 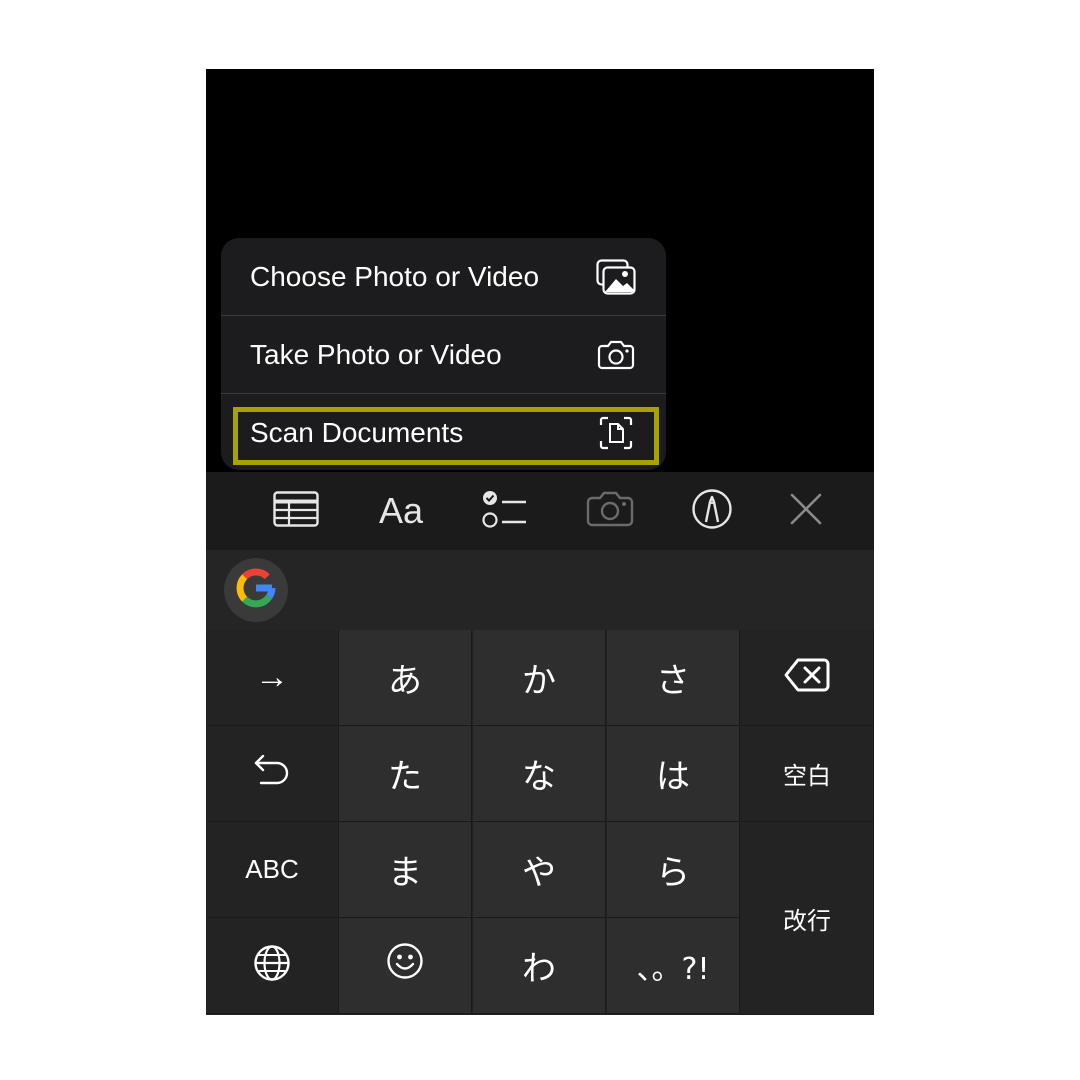 What do you see at coordinates (616, 433) in the screenshot?
I see `scan-document-icon` at bounding box center [616, 433].